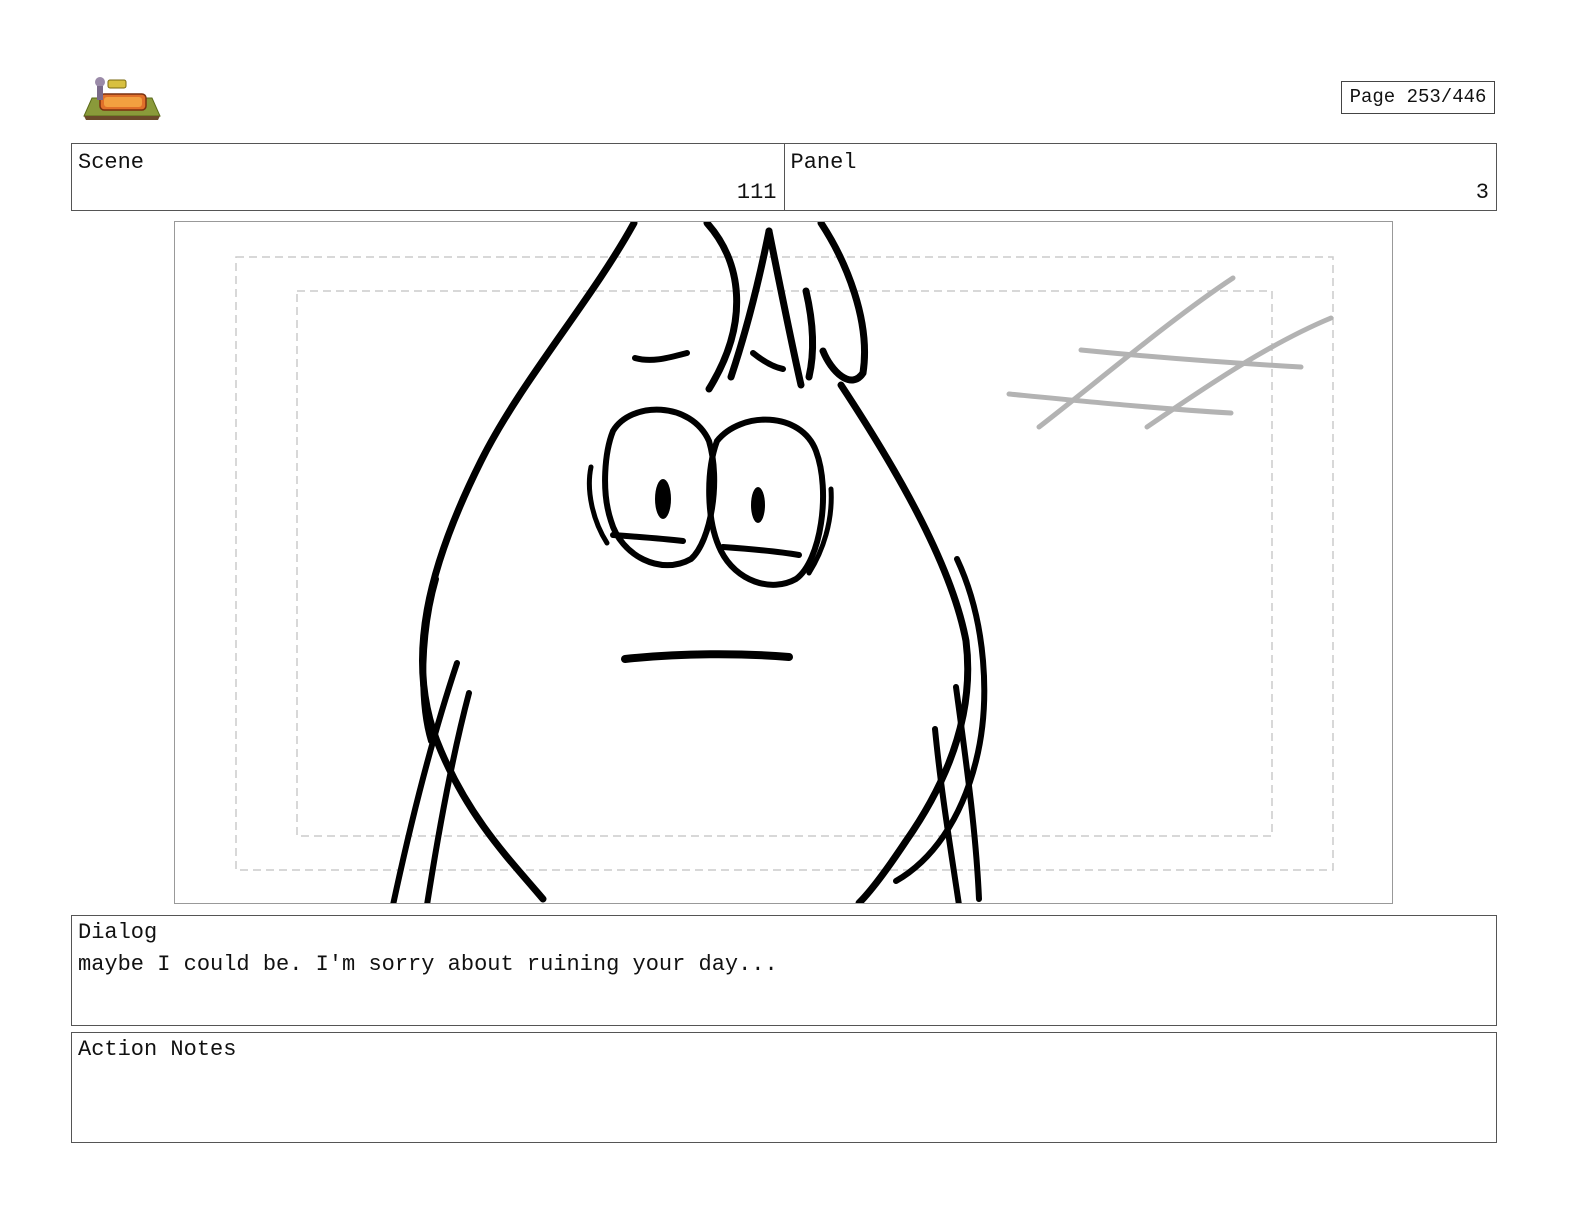 The width and height of the screenshot is (1582, 1225). Describe the element at coordinates (1140, 177) in the screenshot. I see `panel-cell: Panel 3` at that location.